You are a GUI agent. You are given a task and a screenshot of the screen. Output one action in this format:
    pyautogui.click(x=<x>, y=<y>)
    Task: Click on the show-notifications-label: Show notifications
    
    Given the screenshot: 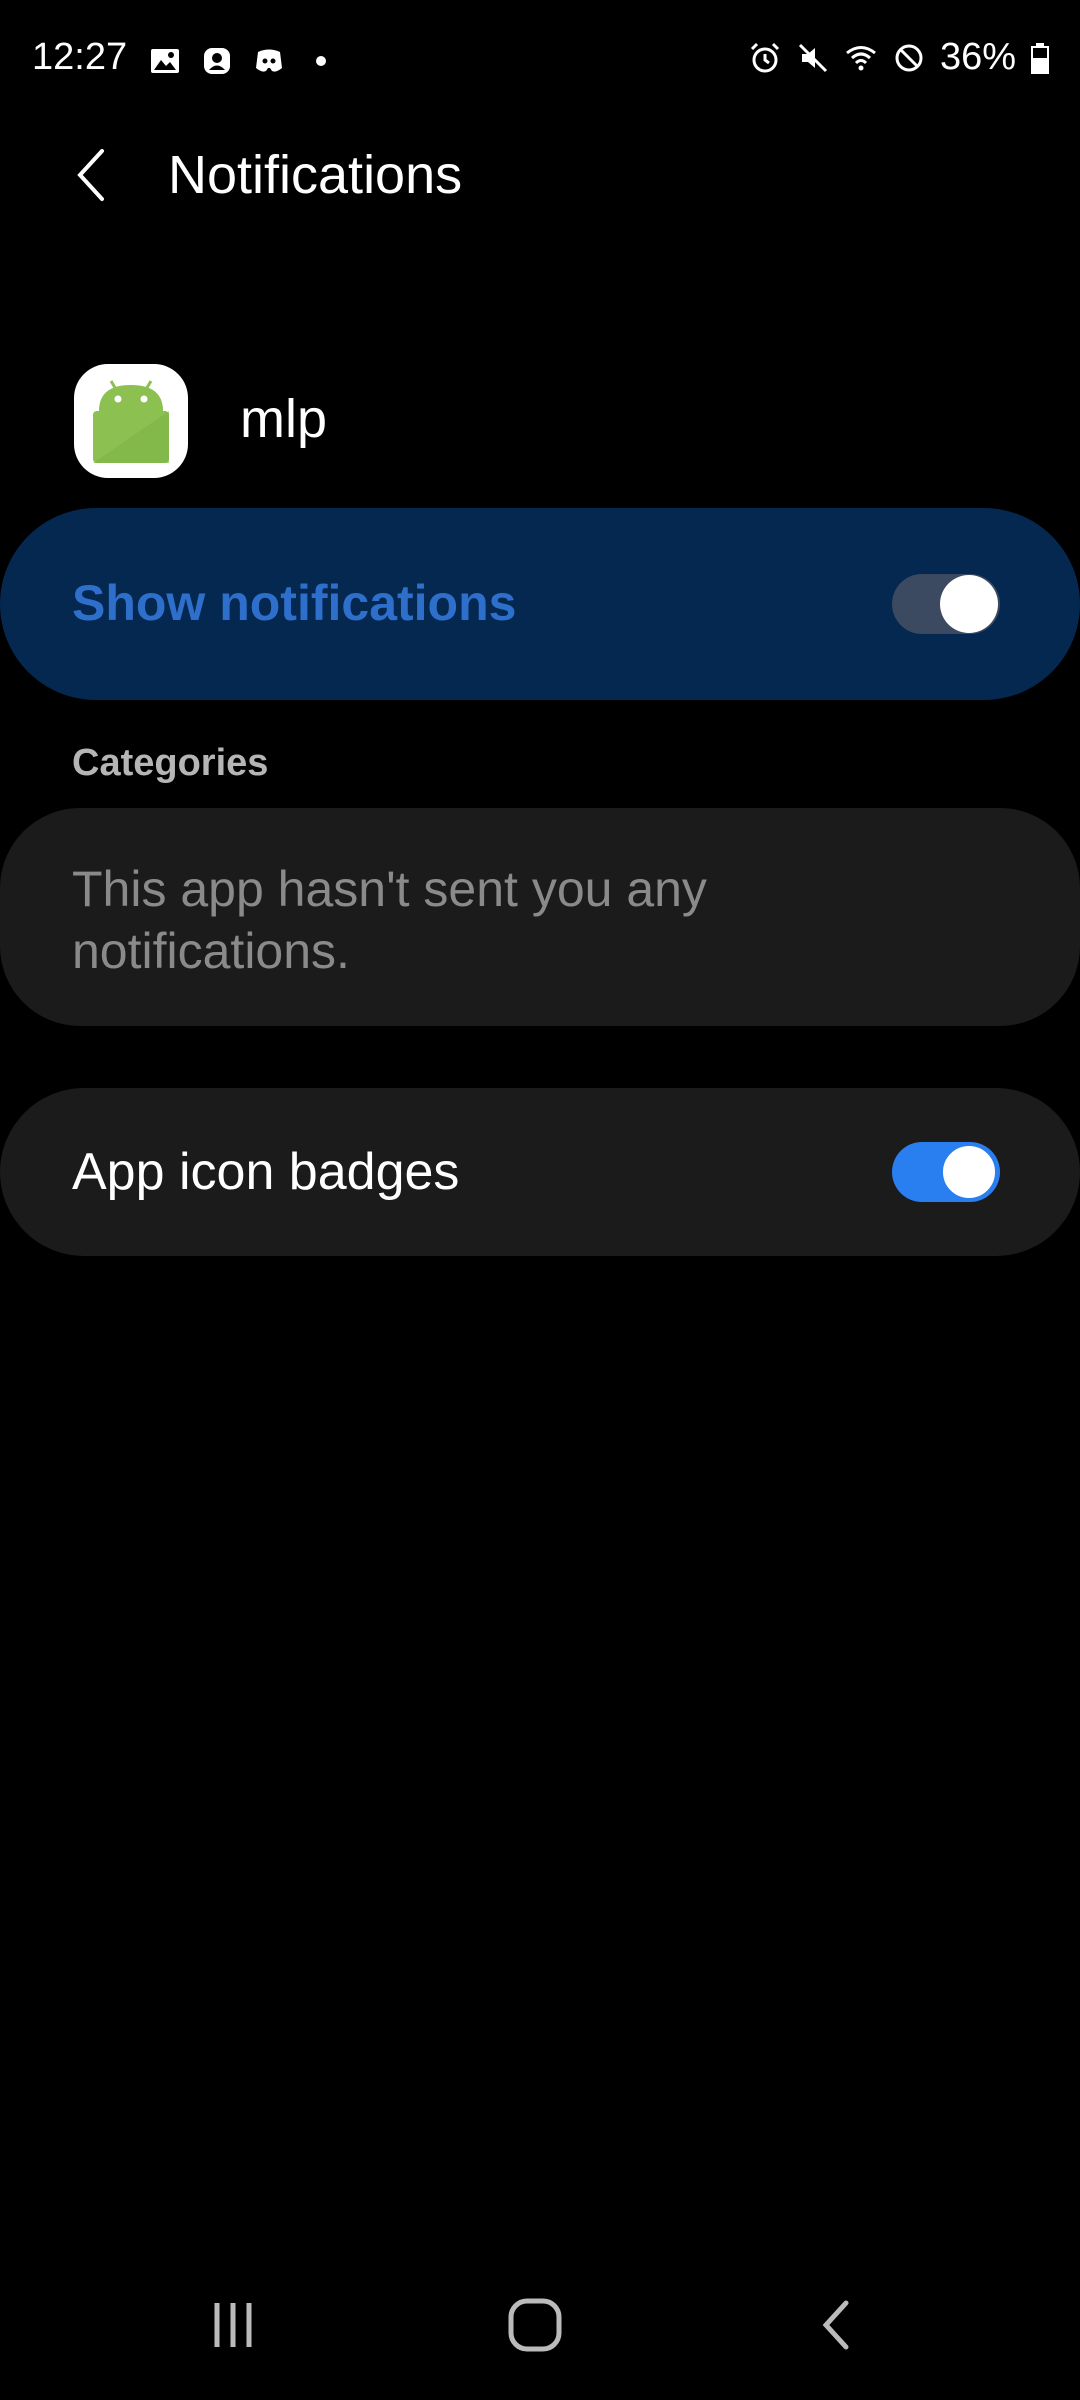 What is the action you would take?
    pyautogui.click(x=294, y=603)
    